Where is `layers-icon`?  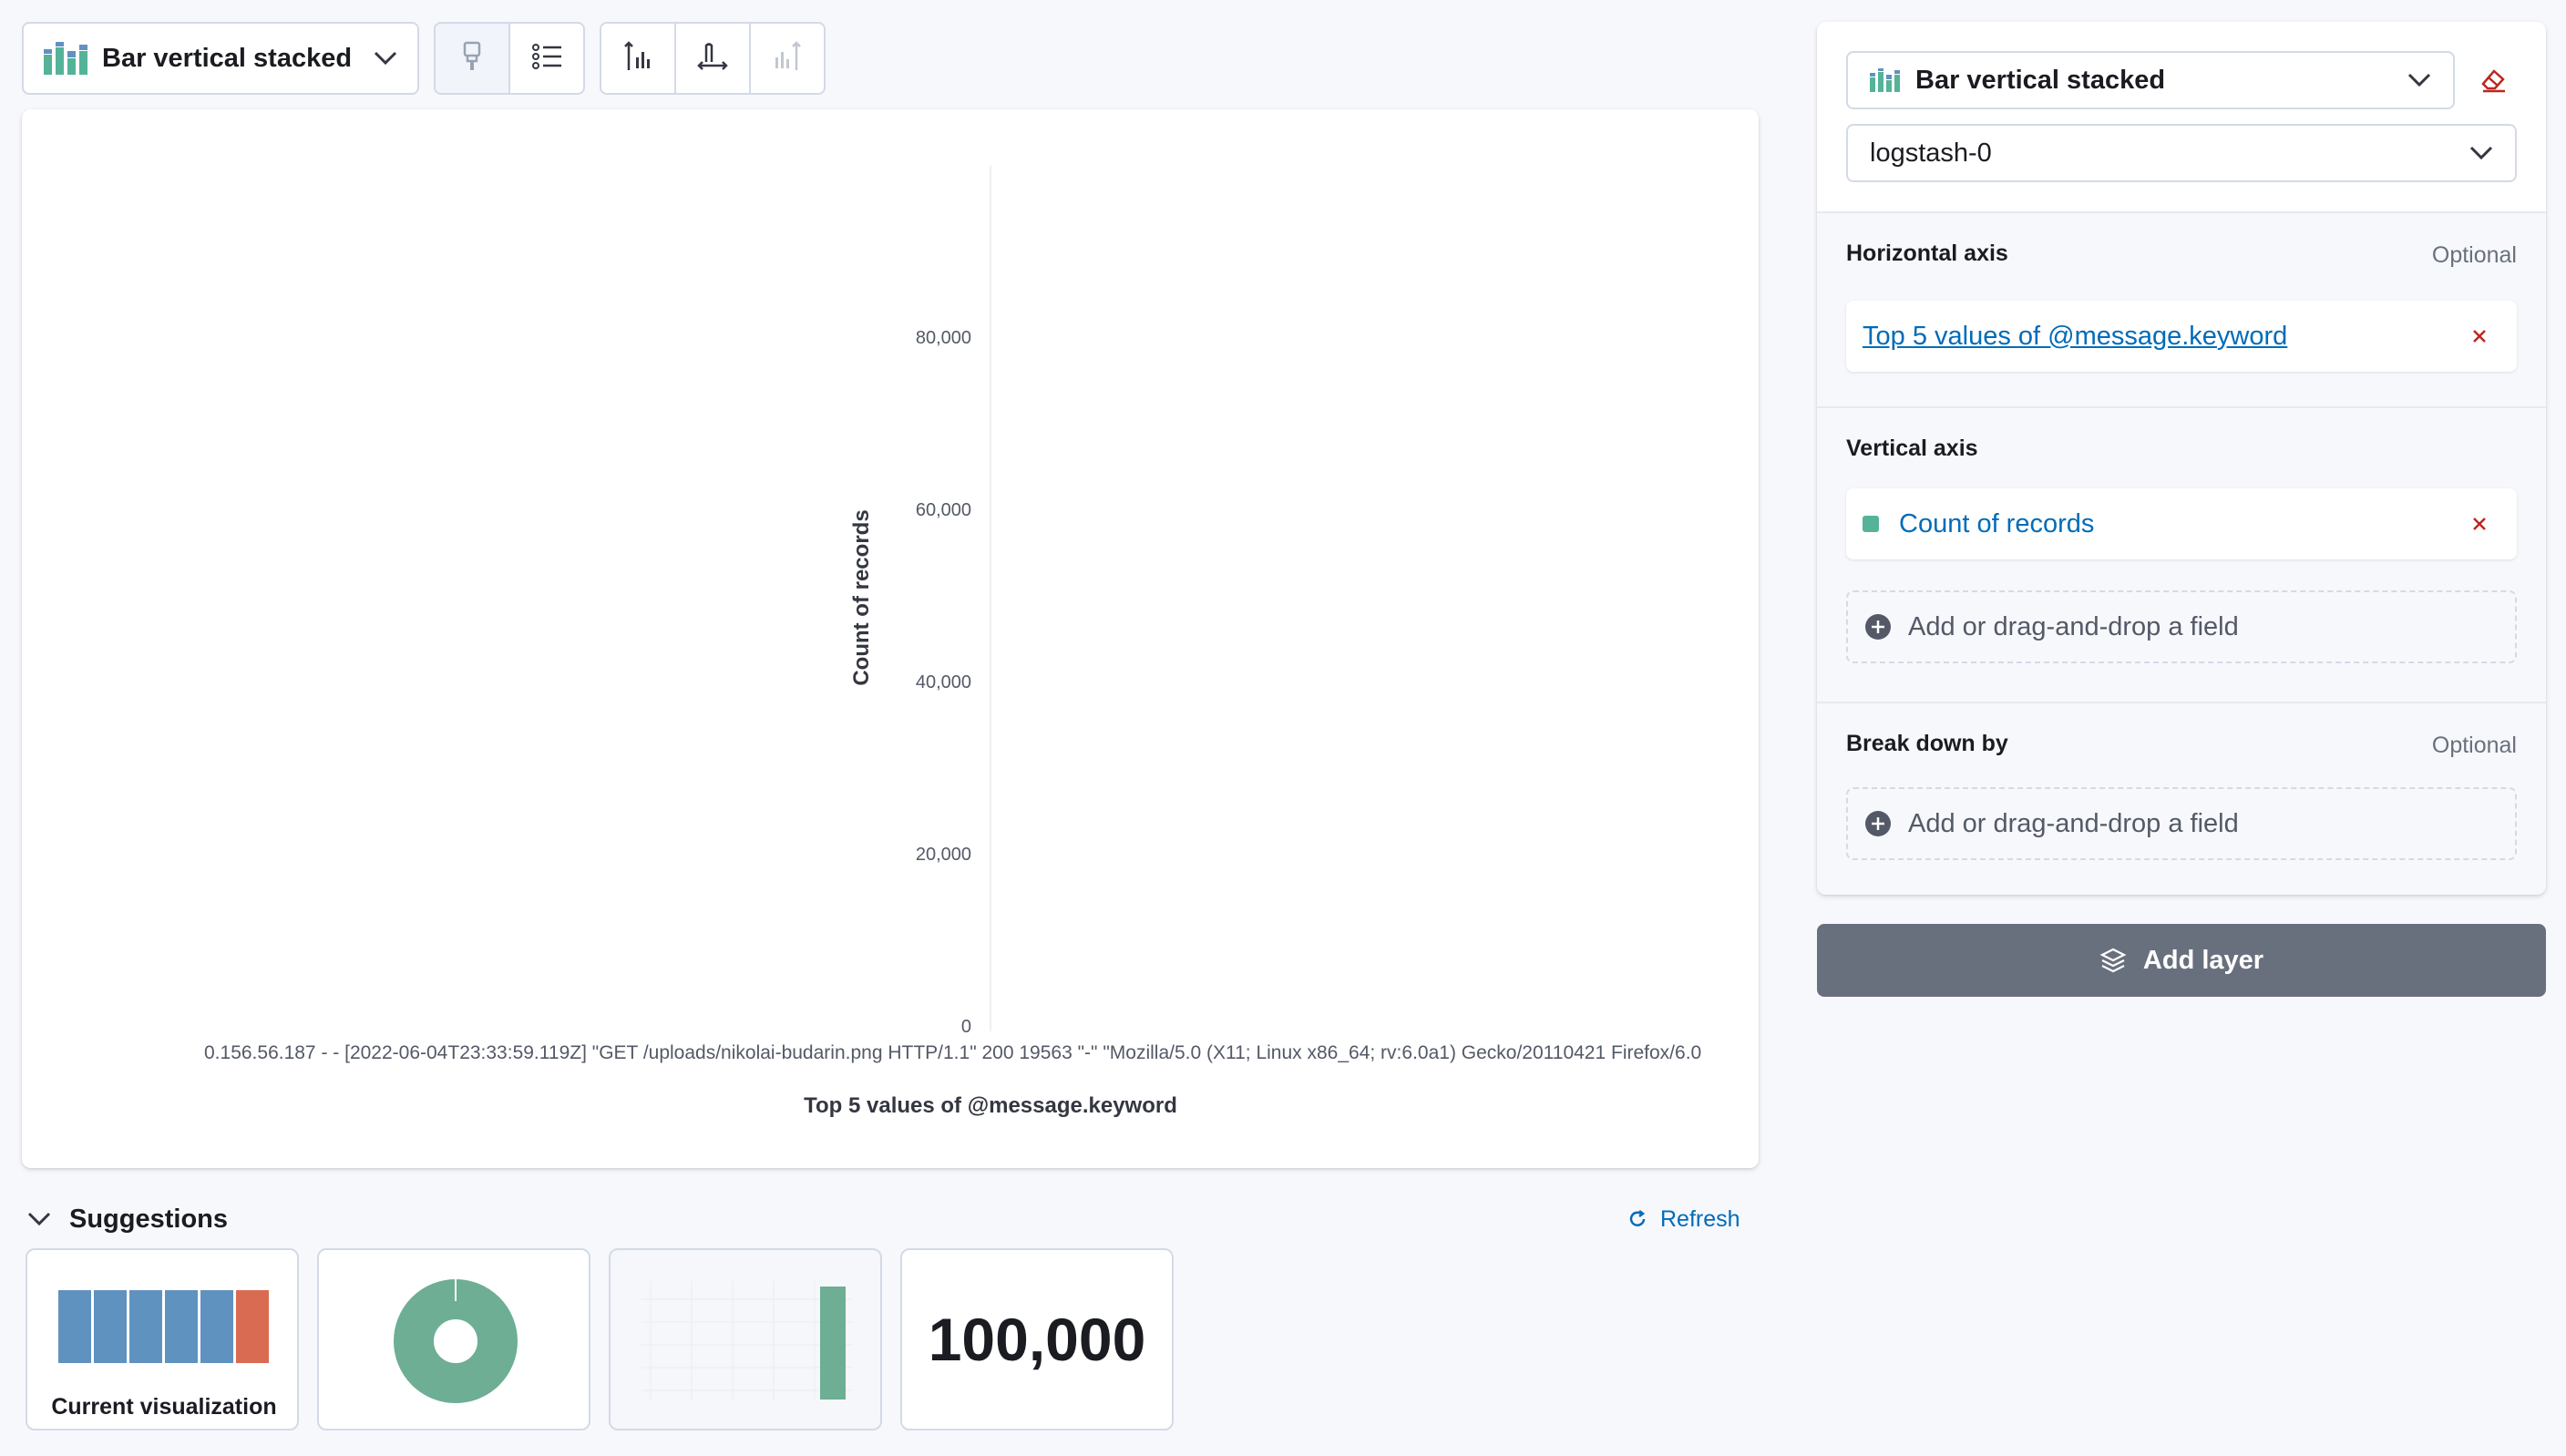 layers-icon is located at coordinates (2113, 961).